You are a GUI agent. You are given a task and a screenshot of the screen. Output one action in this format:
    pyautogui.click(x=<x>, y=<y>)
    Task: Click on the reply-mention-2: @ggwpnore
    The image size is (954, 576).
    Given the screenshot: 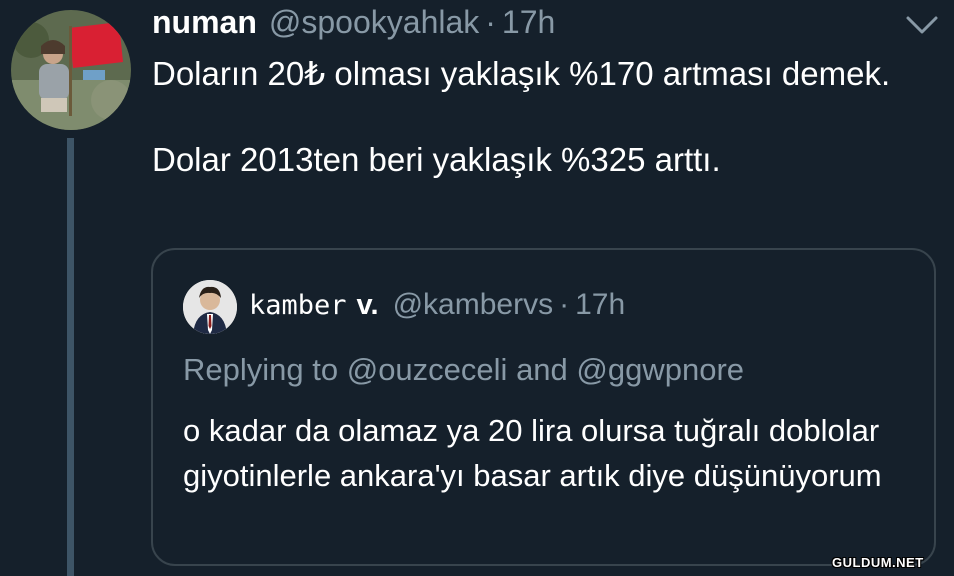 What is the action you would take?
    pyautogui.click(x=660, y=369)
    